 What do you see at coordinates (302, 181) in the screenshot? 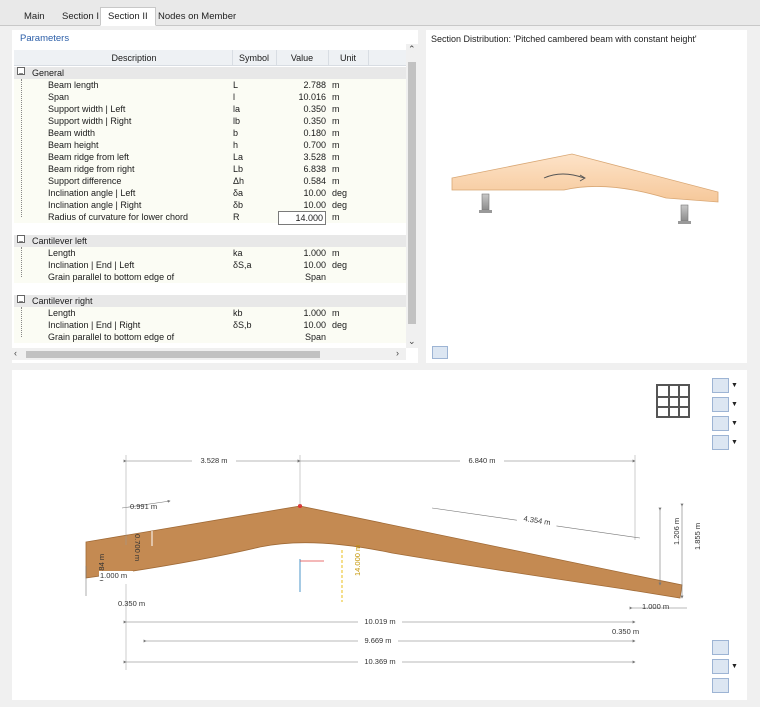
I see `row-value: 0.584` at bounding box center [302, 181].